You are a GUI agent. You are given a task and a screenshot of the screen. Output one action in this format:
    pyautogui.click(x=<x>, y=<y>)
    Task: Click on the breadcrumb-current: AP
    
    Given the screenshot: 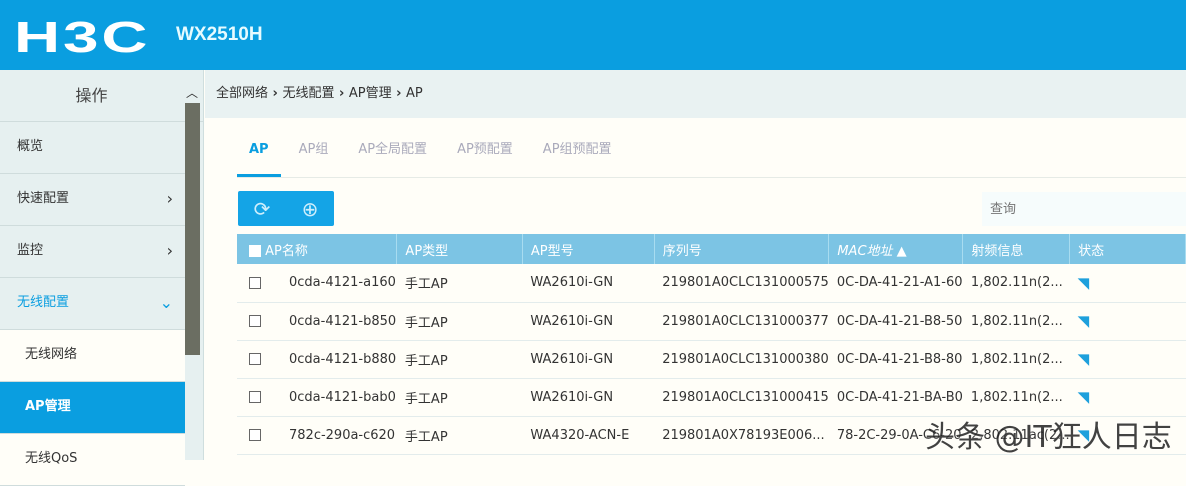 What is the action you would take?
    pyautogui.click(x=414, y=93)
    